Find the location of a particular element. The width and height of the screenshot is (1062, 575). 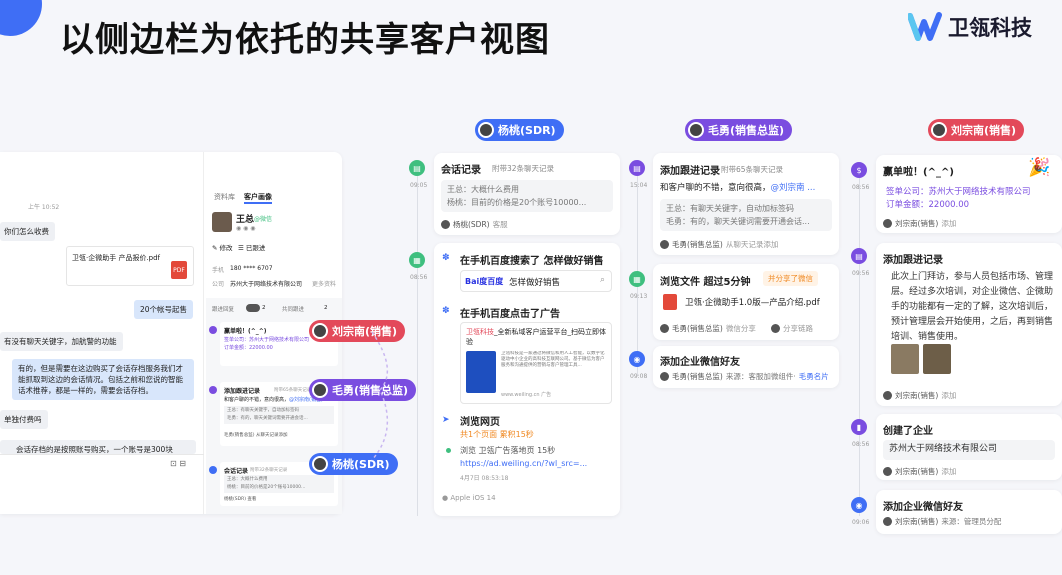

sales-wx-card: 添加企业微信好友 刘宗南(销售) 来源：管理员分配 is located at coordinates (969, 512).